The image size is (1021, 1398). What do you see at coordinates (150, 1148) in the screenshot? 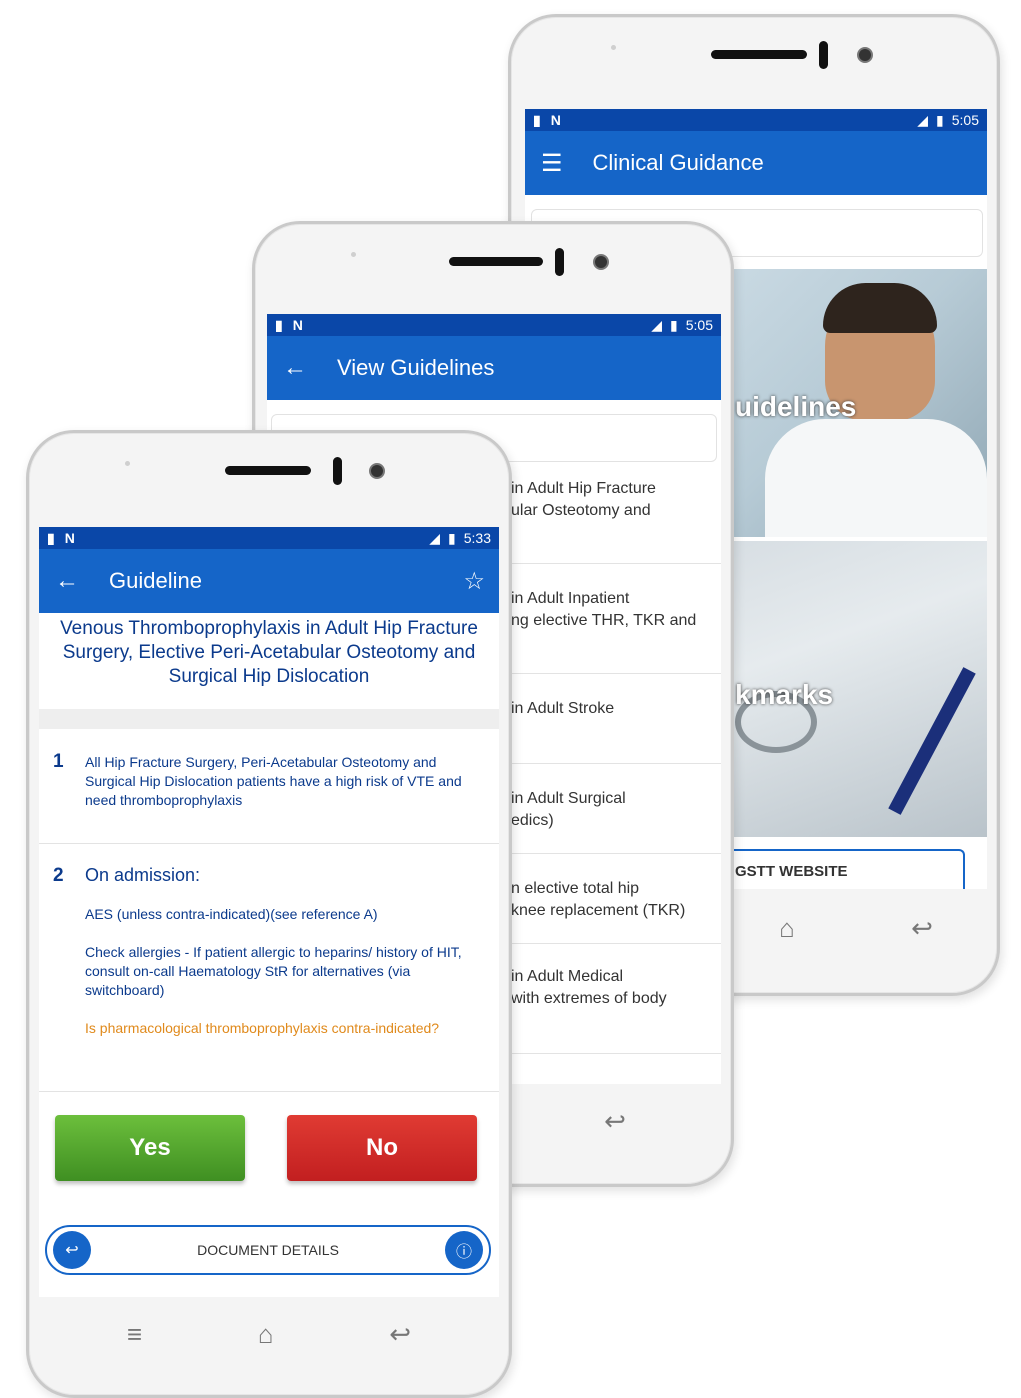
I see `yes-button: Yes` at bounding box center [150, 1148].